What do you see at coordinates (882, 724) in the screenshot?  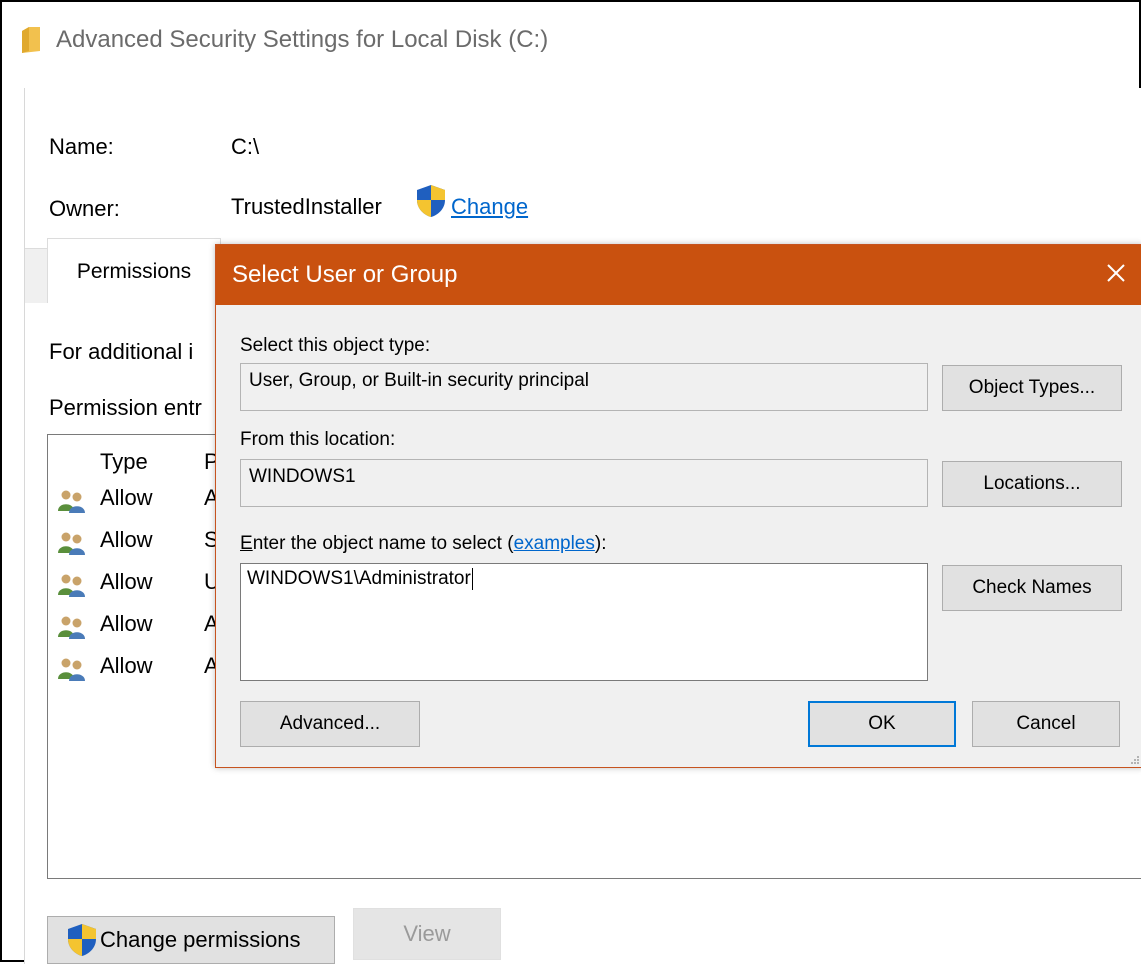 I see `ok-button: OK` at bounding box center [882, 724].